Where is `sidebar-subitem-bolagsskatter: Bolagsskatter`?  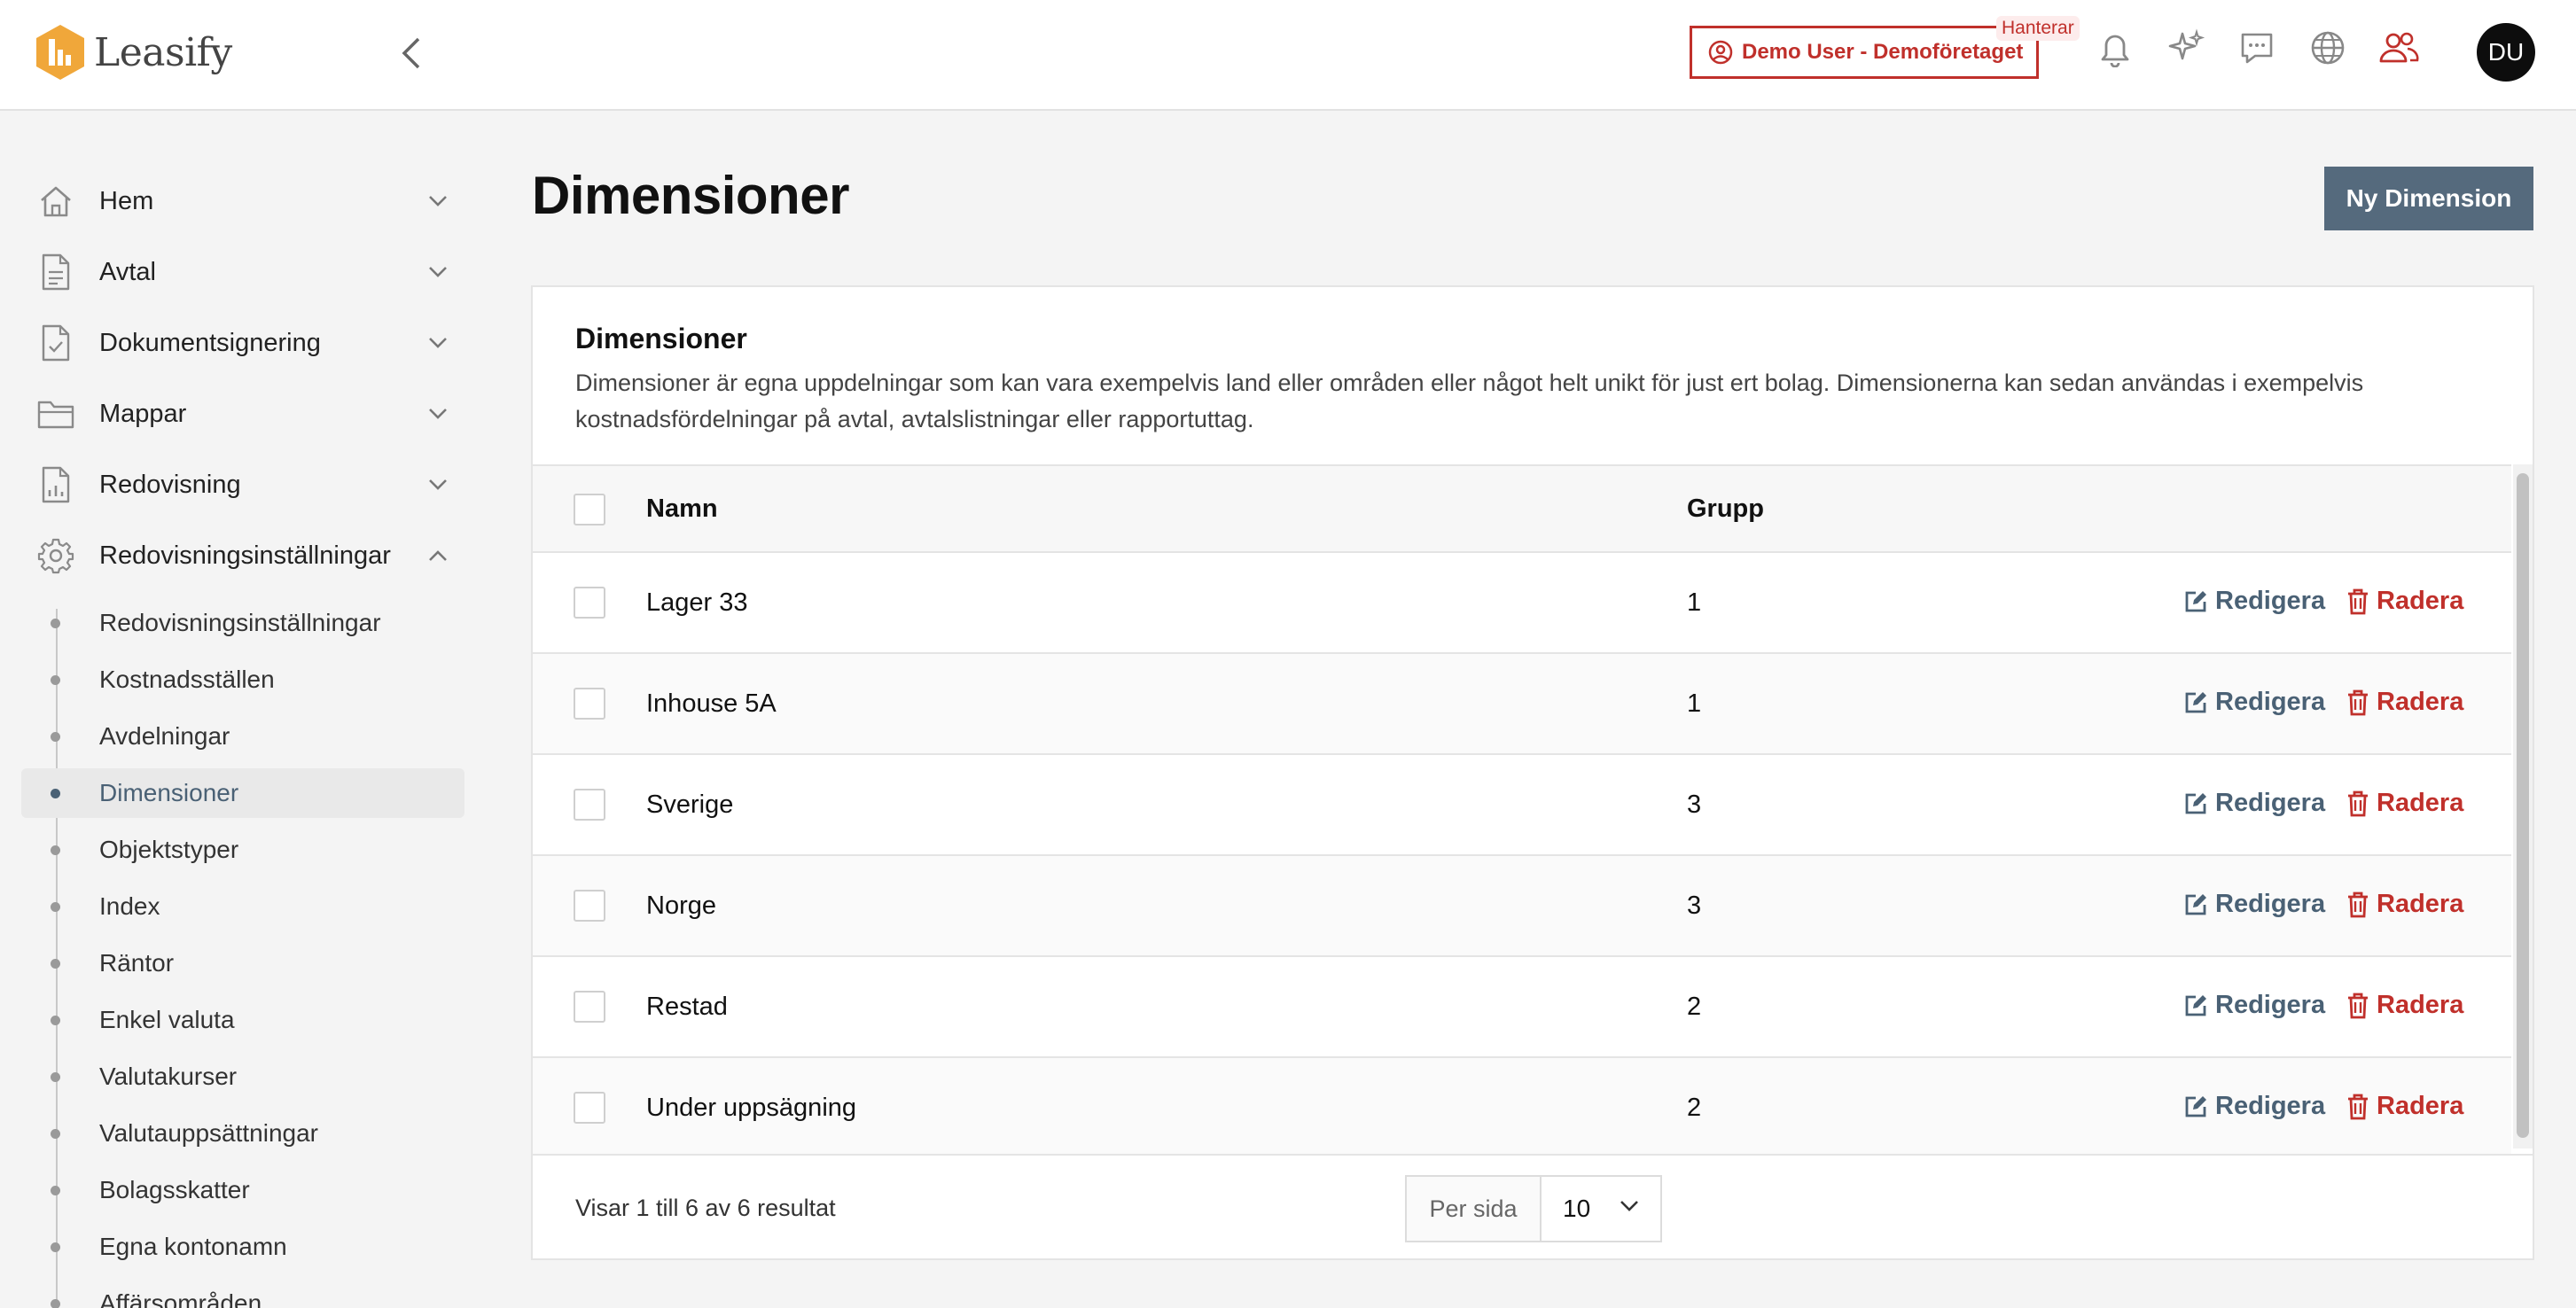
sidebar-subitem-bolagsskatter: Bolagsskatter is located at coordinates (242, 1190).